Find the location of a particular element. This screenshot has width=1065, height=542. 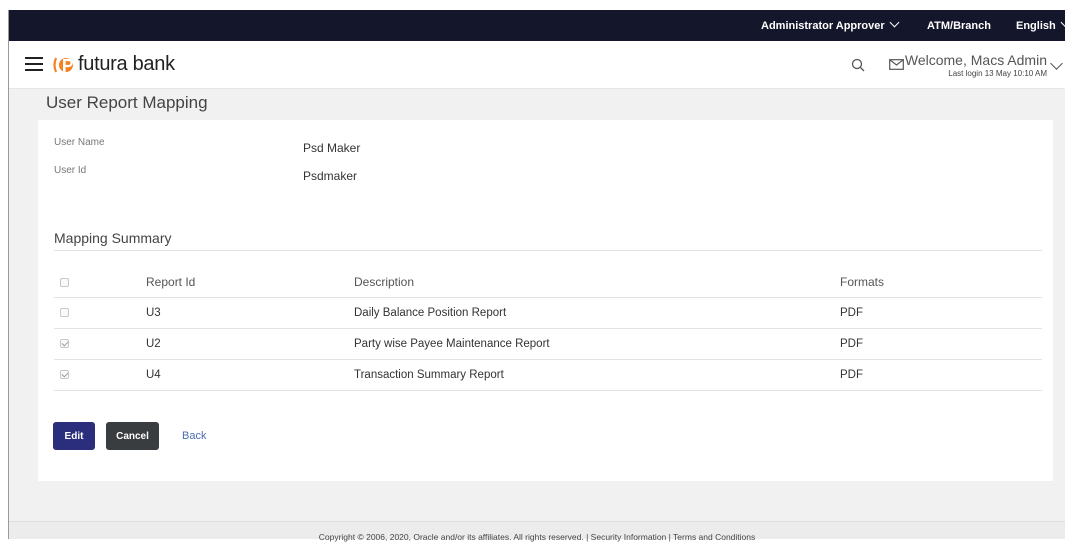

user-id-value: Psdmaker is located at coordinates (330, 176).